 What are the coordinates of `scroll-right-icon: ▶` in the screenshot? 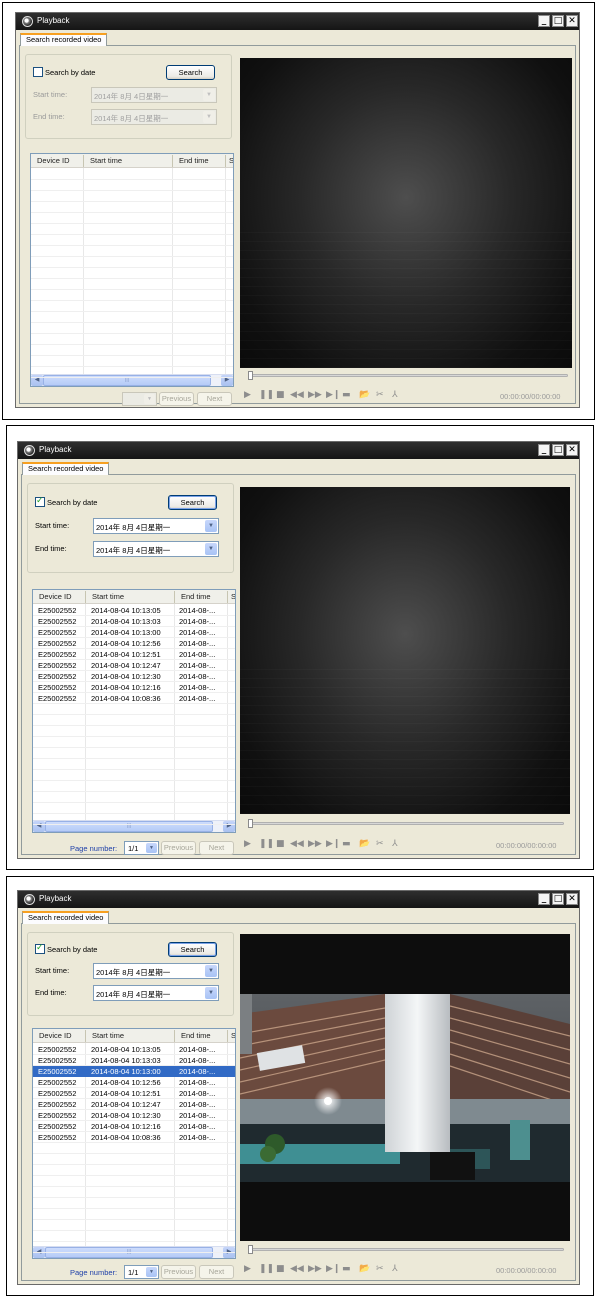 It's located at (229, 826).